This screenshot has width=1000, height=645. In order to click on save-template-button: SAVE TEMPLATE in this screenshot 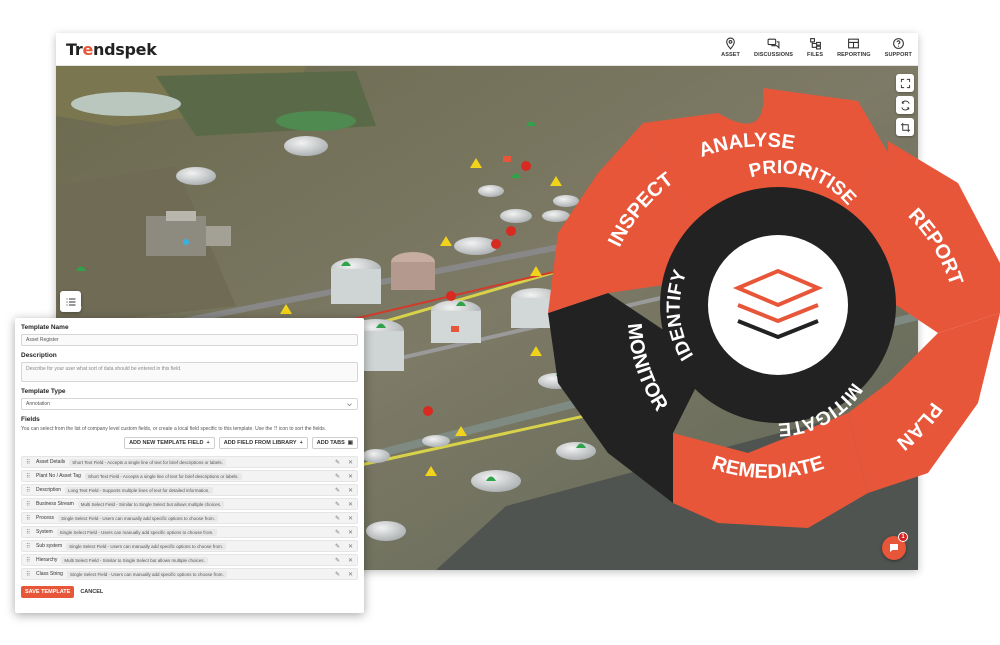, I will do `click(48, 592)`.